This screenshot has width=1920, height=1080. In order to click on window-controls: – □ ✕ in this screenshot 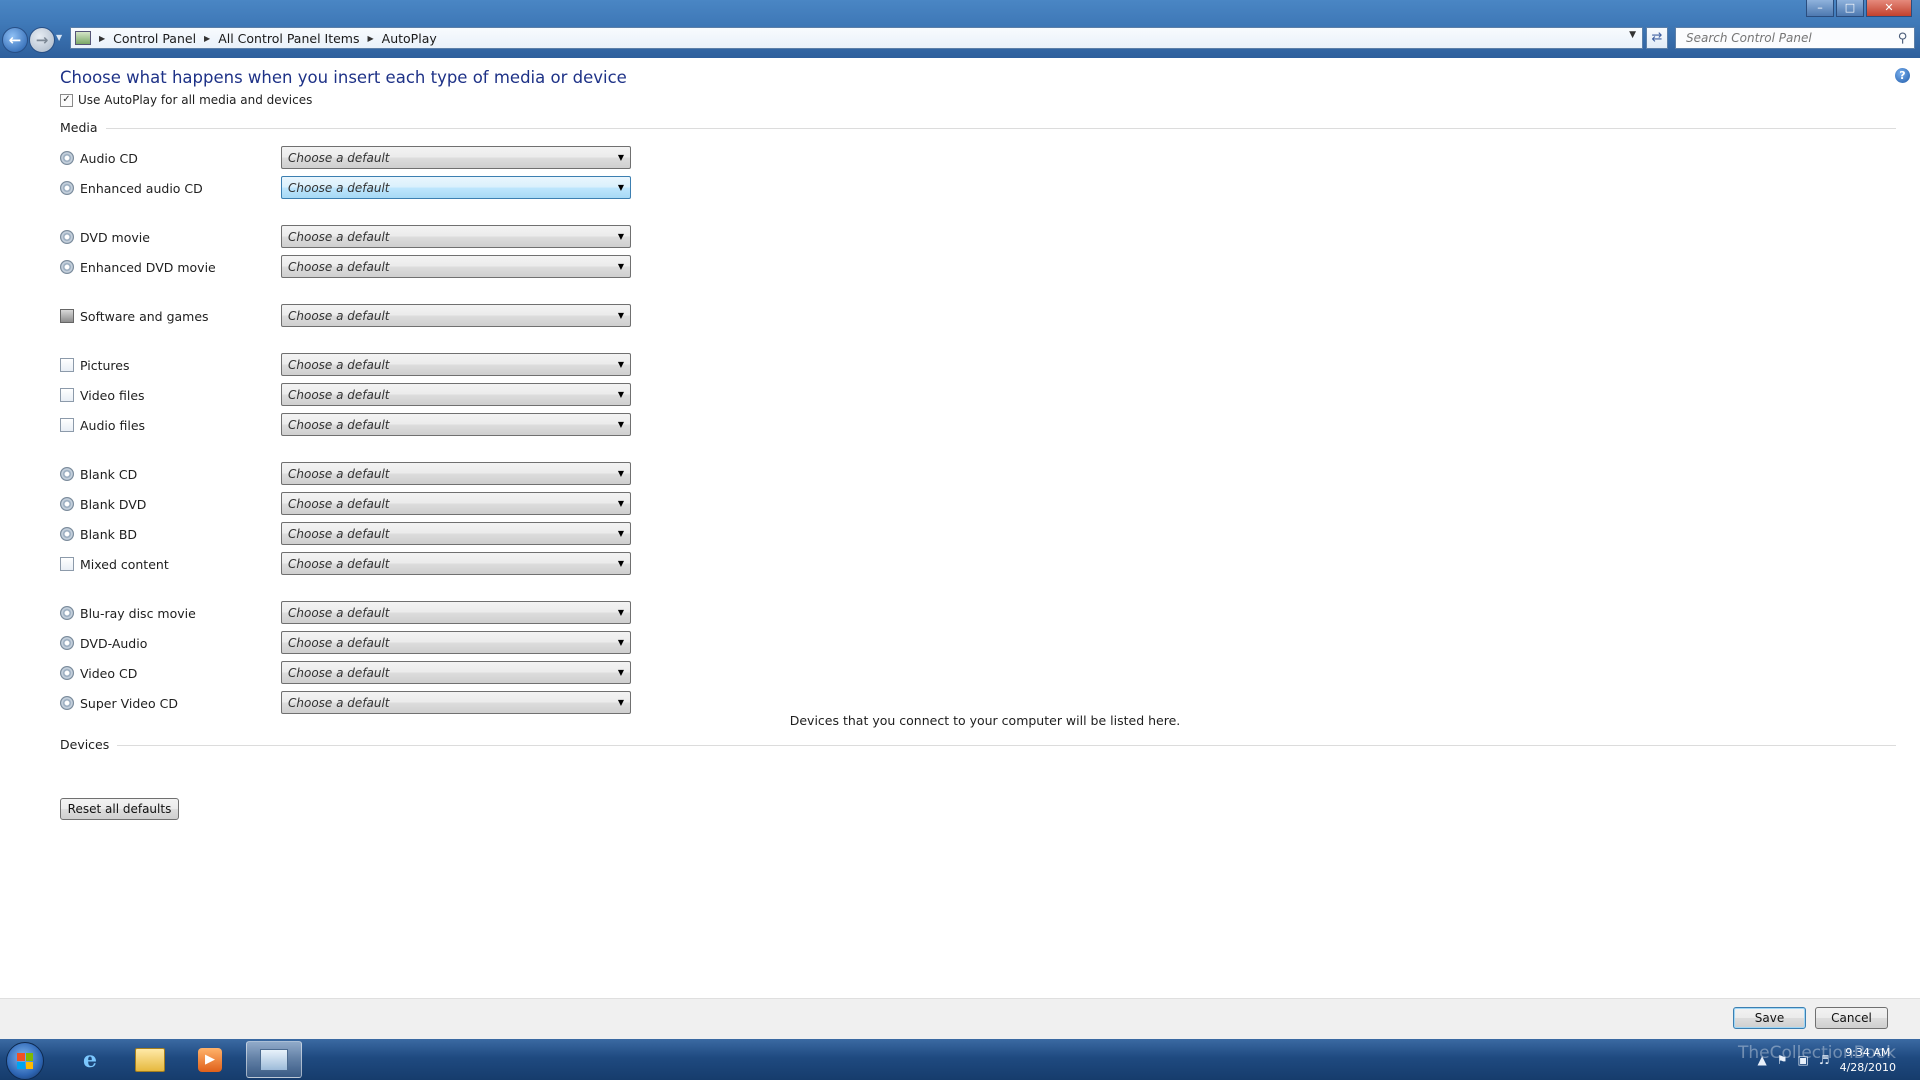, I will do `click(1859, 8)`.